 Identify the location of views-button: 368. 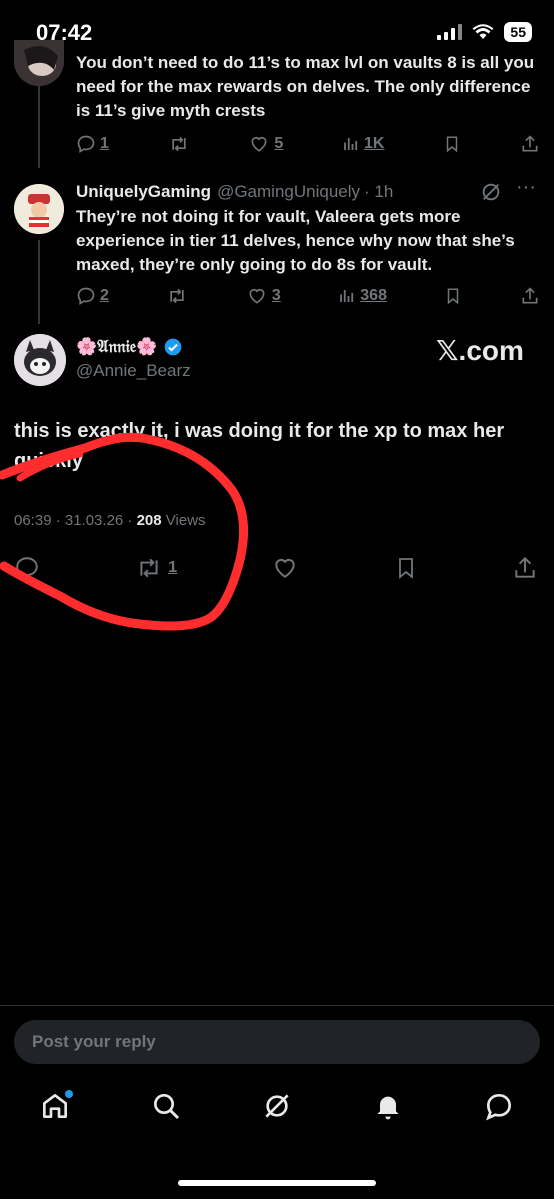
(362, 296).